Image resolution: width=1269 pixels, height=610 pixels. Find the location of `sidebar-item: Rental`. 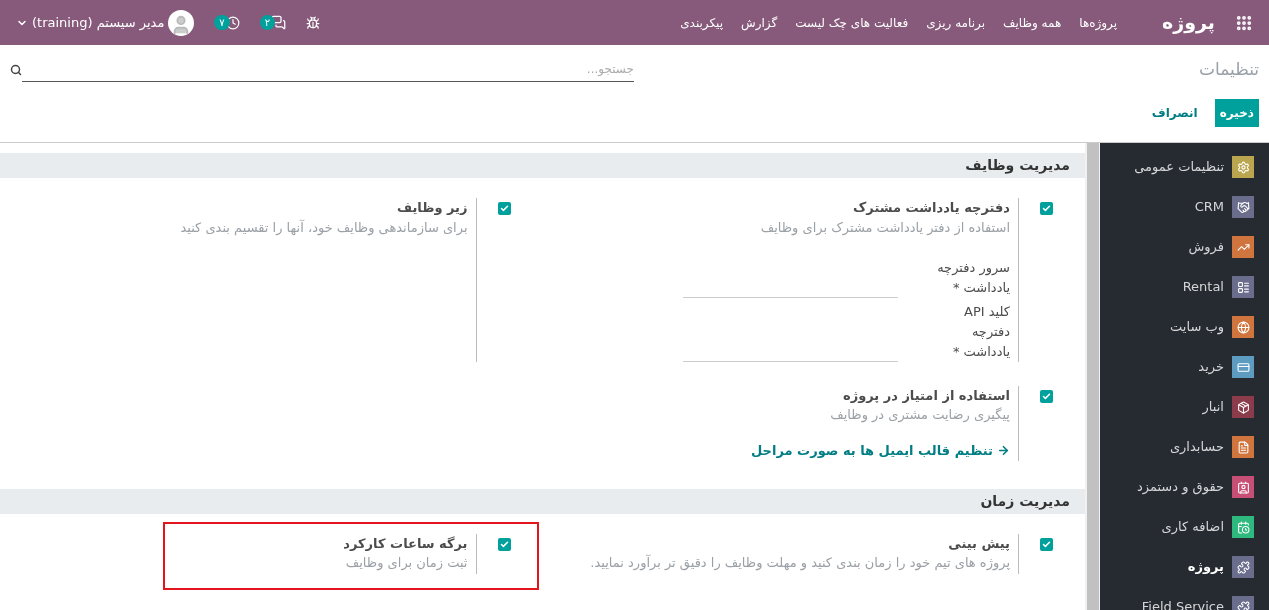

sidebar-item: Rental is located at coordinates (1184, 287).